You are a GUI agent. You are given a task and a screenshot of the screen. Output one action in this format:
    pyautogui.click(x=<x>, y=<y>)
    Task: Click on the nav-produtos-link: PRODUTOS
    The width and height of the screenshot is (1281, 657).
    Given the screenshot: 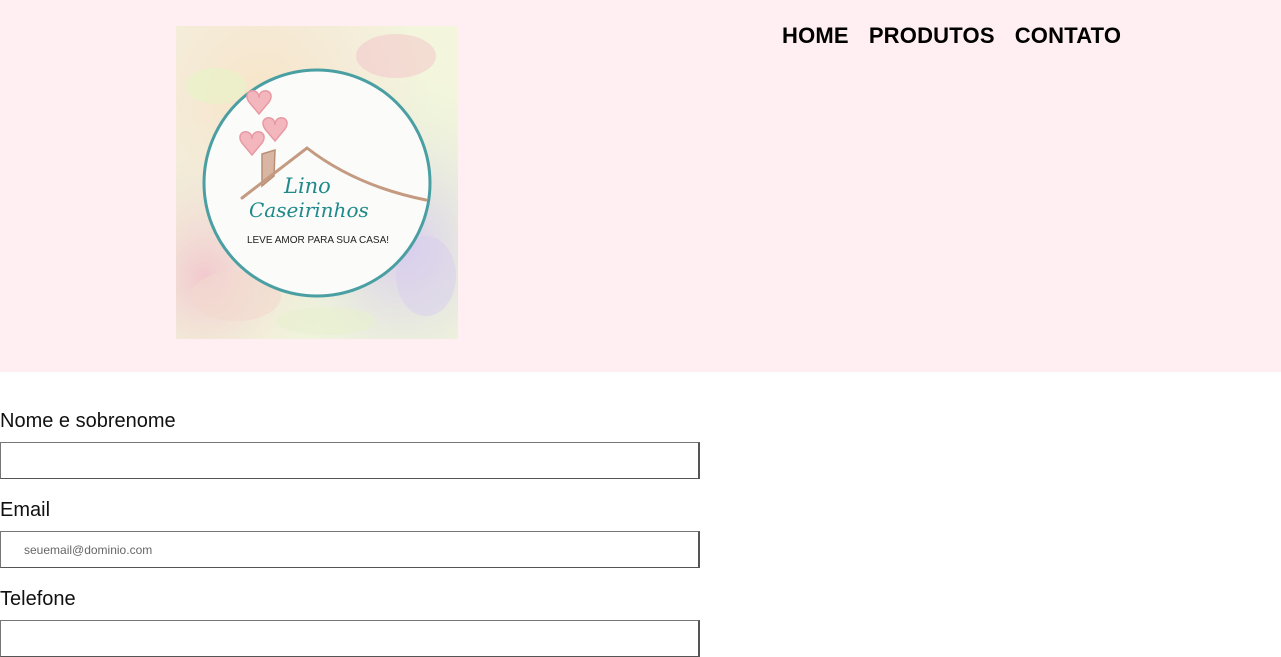 What is the action you would take?
    pyautogui.click(x=932, y=36)
    